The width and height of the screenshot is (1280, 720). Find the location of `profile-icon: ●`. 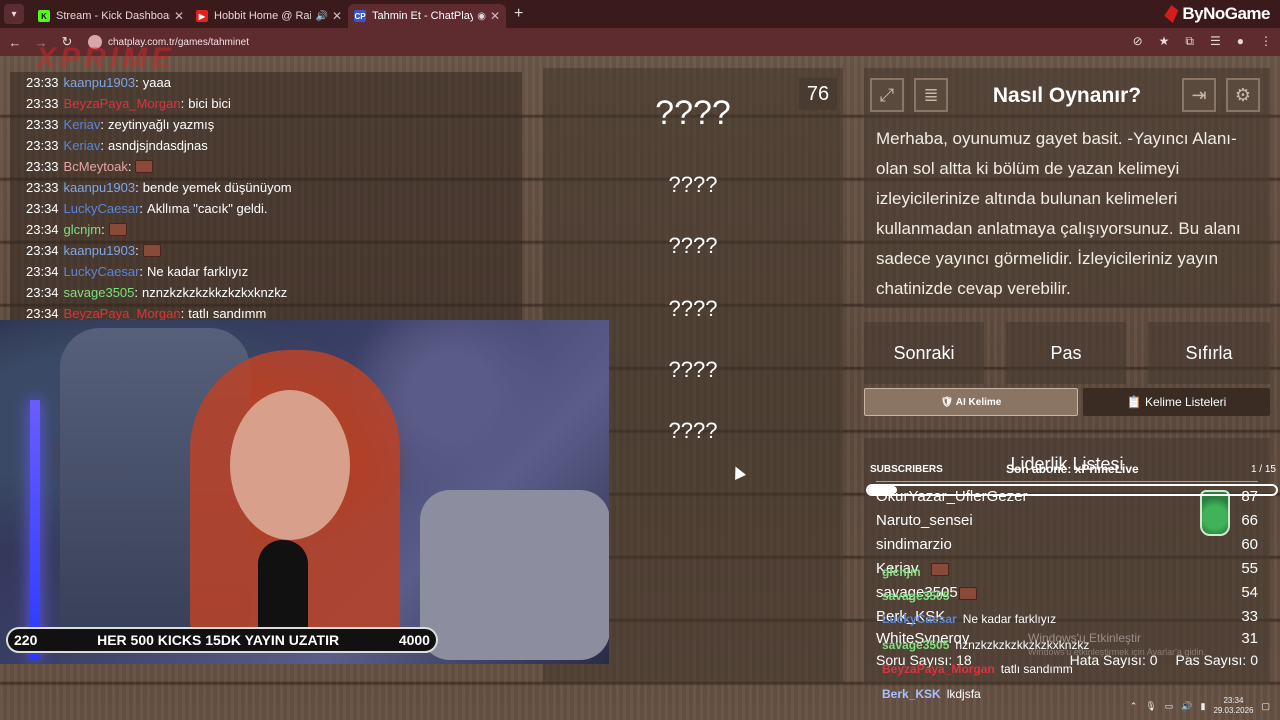

profile-icon: ● is located at coordinates (1240, 41).